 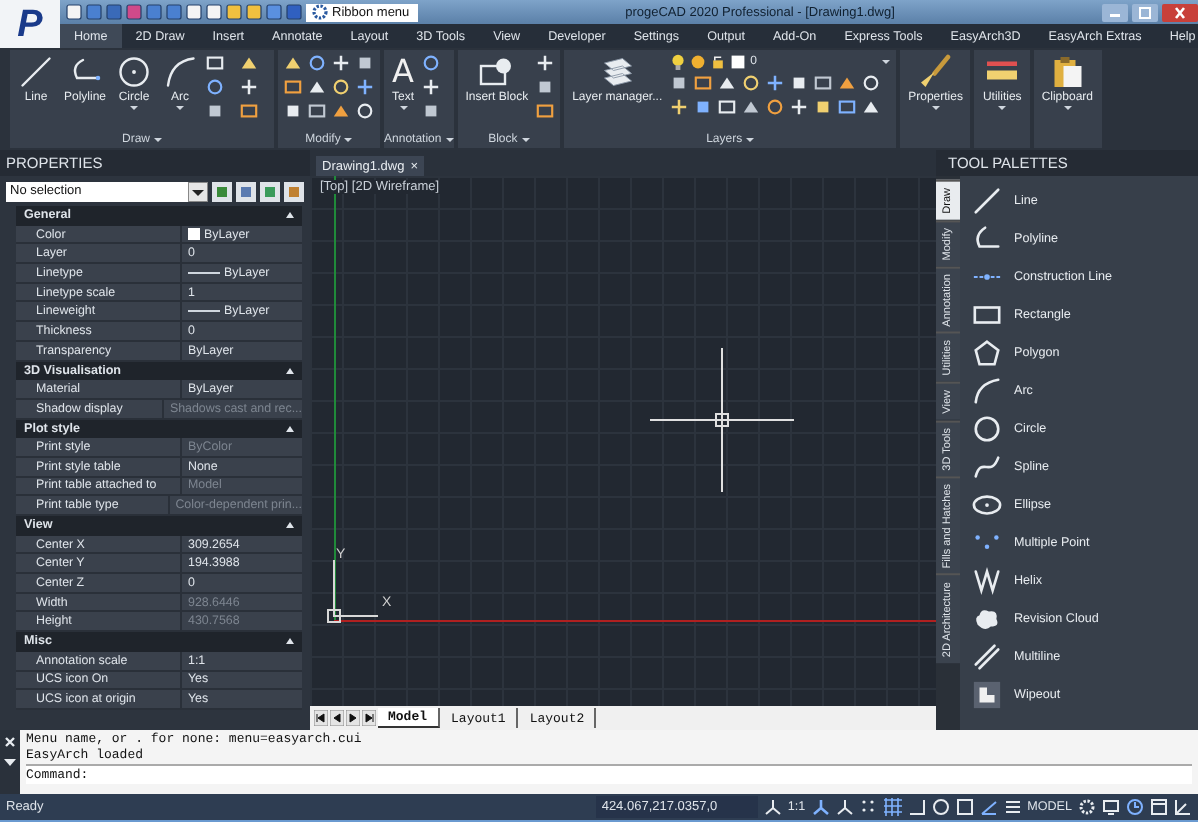 I want to click on brush-icon, so click(x=935, y=72).